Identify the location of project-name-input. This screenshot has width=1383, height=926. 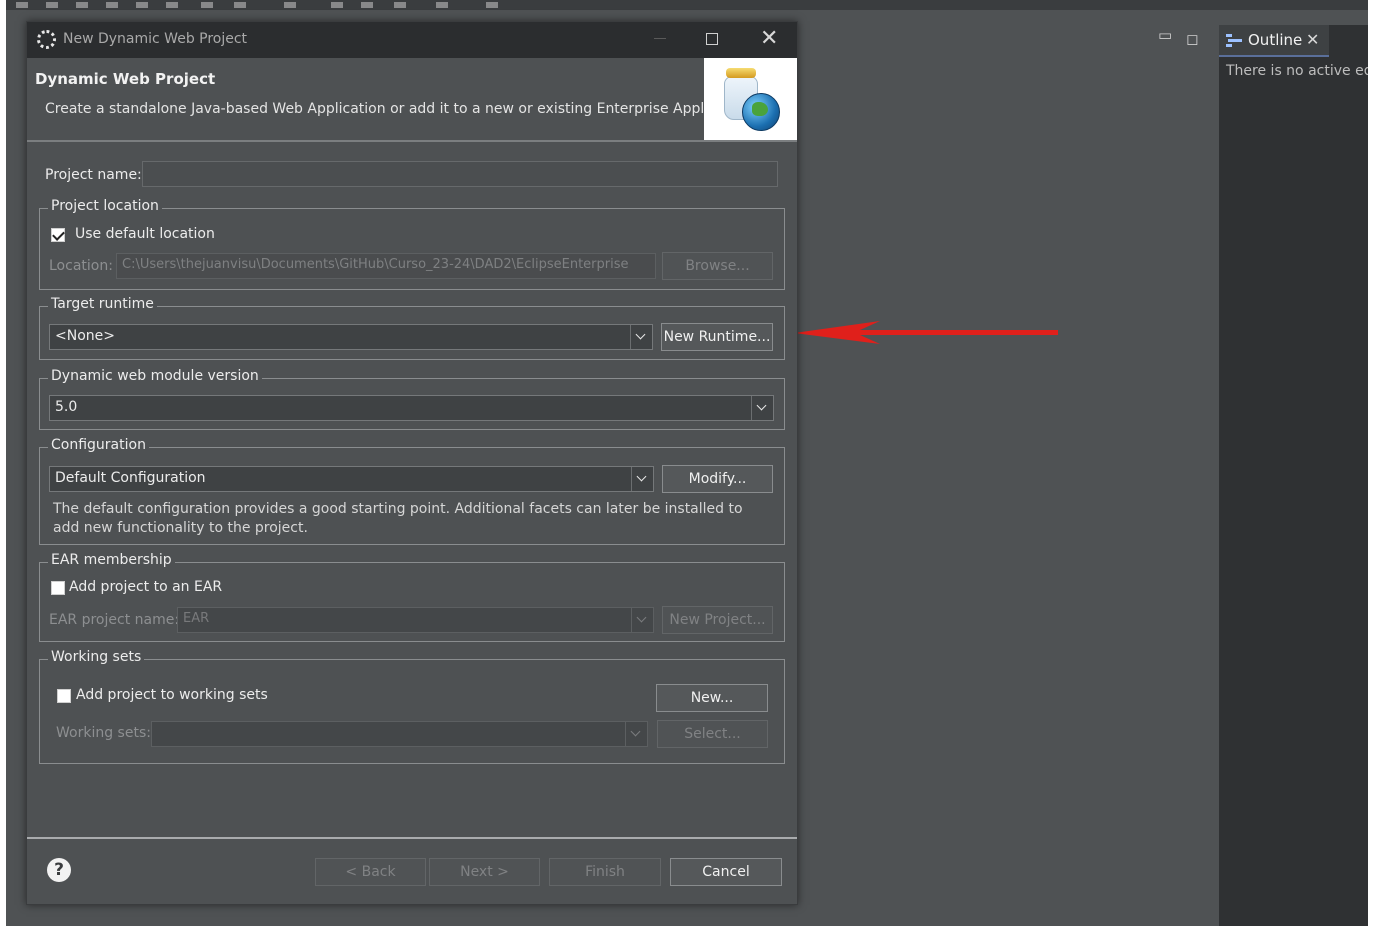
(460, 174).